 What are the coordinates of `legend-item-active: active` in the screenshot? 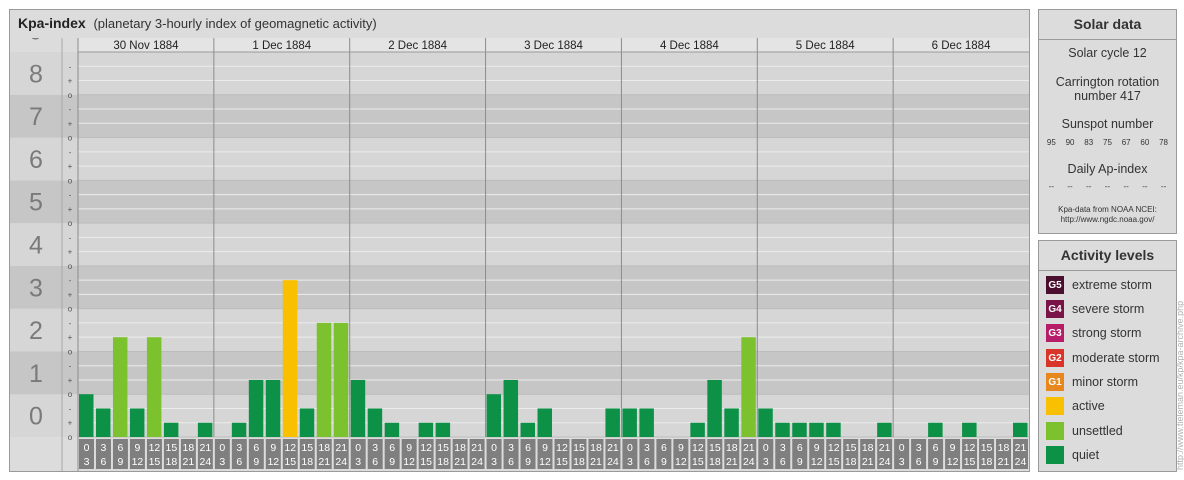 It's located at (1075, 406).